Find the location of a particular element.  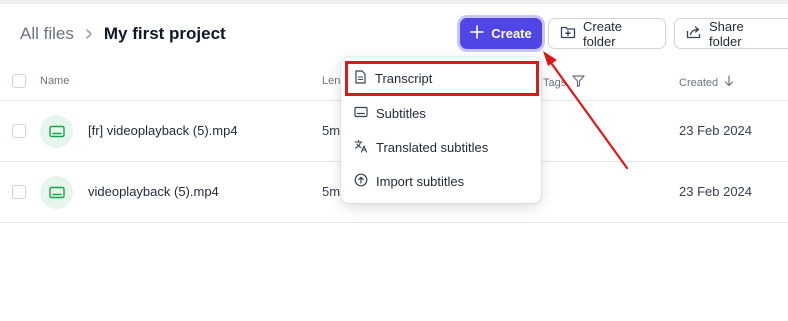

column-created-label: Created is located at coordinates (699, 82).